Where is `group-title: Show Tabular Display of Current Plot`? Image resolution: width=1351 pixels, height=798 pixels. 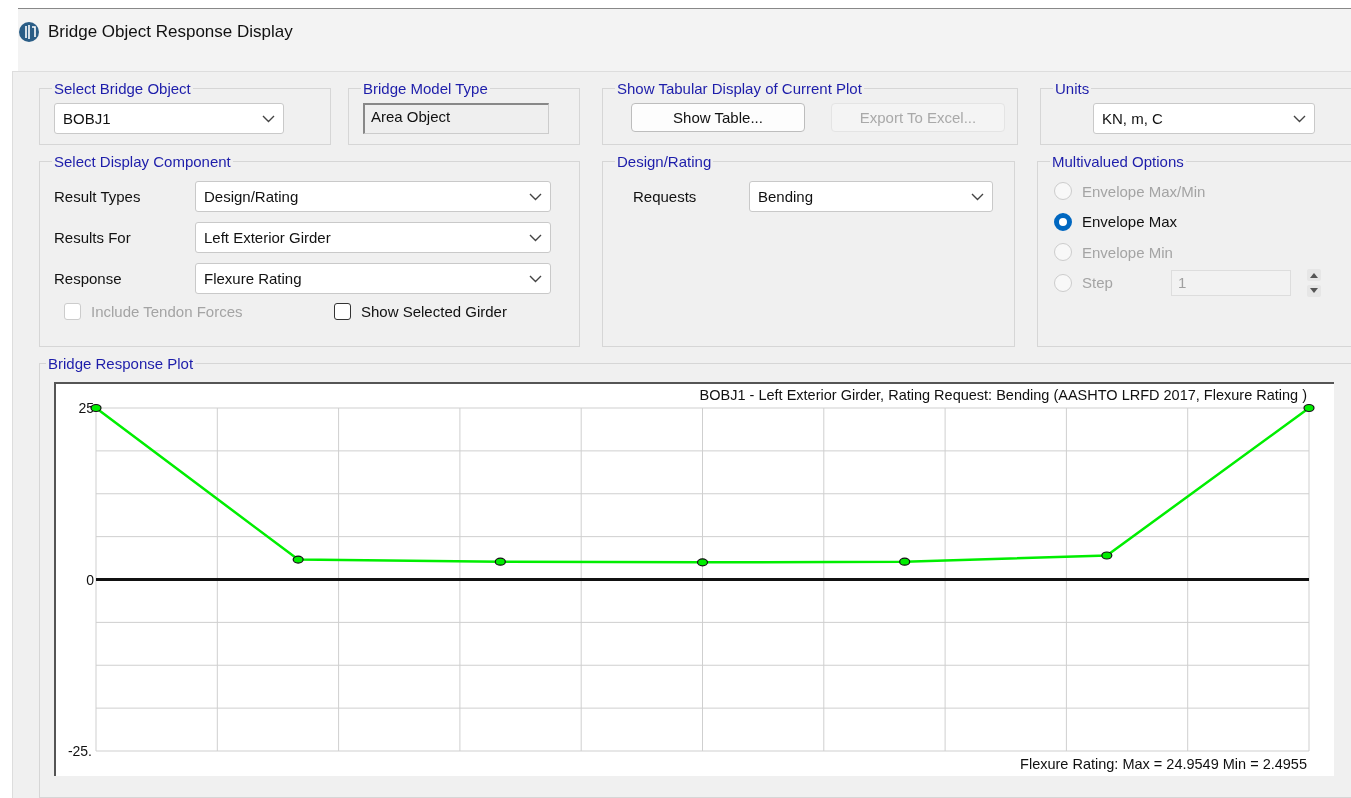 group-title: Show Tabular Display of Current Plot is located at coordinates (739, 88).